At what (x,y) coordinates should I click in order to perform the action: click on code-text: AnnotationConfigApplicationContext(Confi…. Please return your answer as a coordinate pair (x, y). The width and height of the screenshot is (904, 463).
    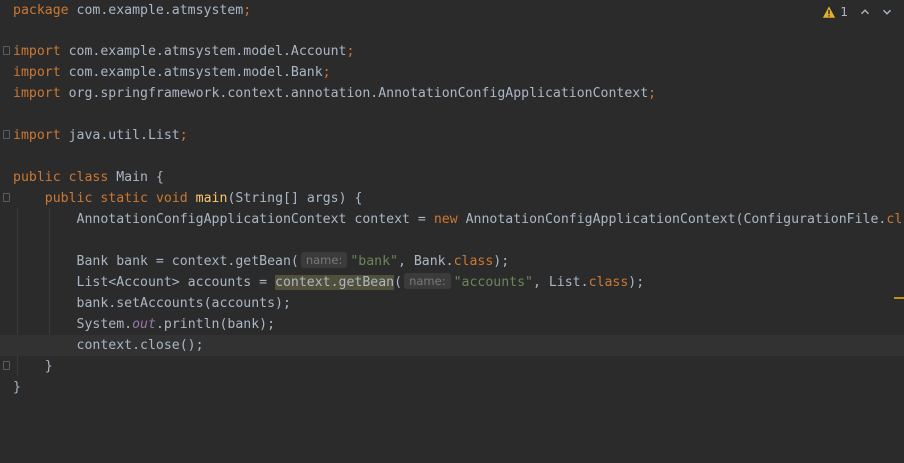
    Looking at the image, I should click on (672, 219).